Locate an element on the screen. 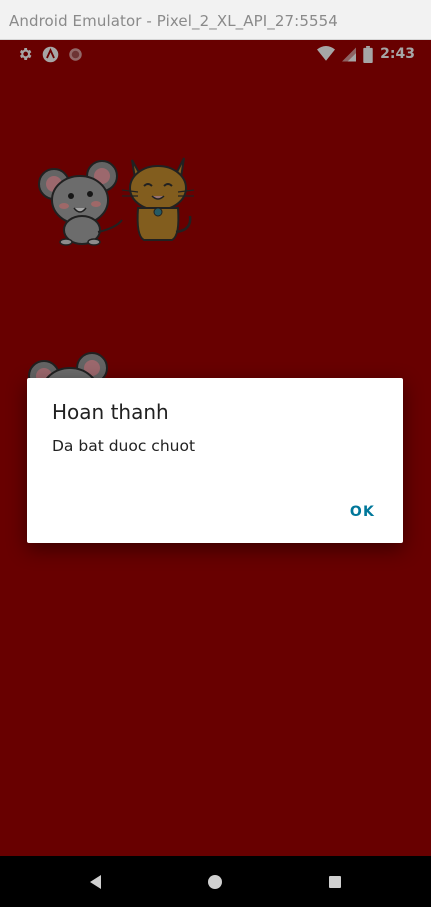 The image size is (431, 907). ok-button: OK is located at coordinates (362, 512).